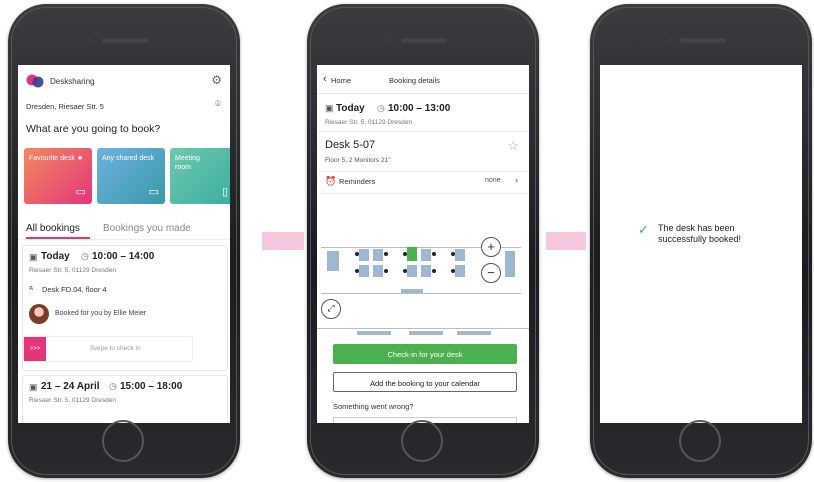  I want to click on star-icon: ☆, so click(513, 146).